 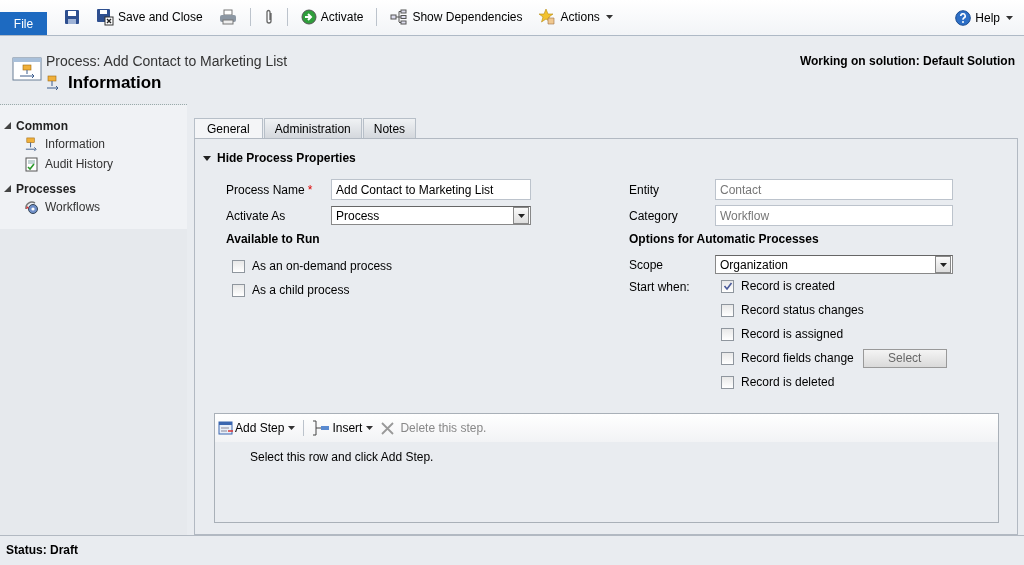 What do you see at coordinates (332, 16) in the screenshot?
I see `activate-button: Activate` at bounding box center [332, 16].